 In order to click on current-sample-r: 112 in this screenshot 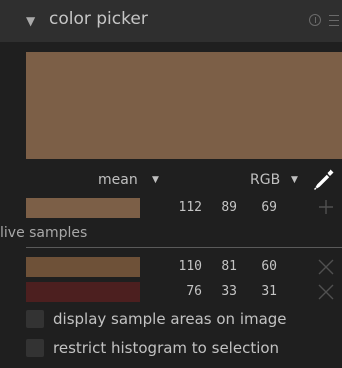, I will do `click(190, 207)`.